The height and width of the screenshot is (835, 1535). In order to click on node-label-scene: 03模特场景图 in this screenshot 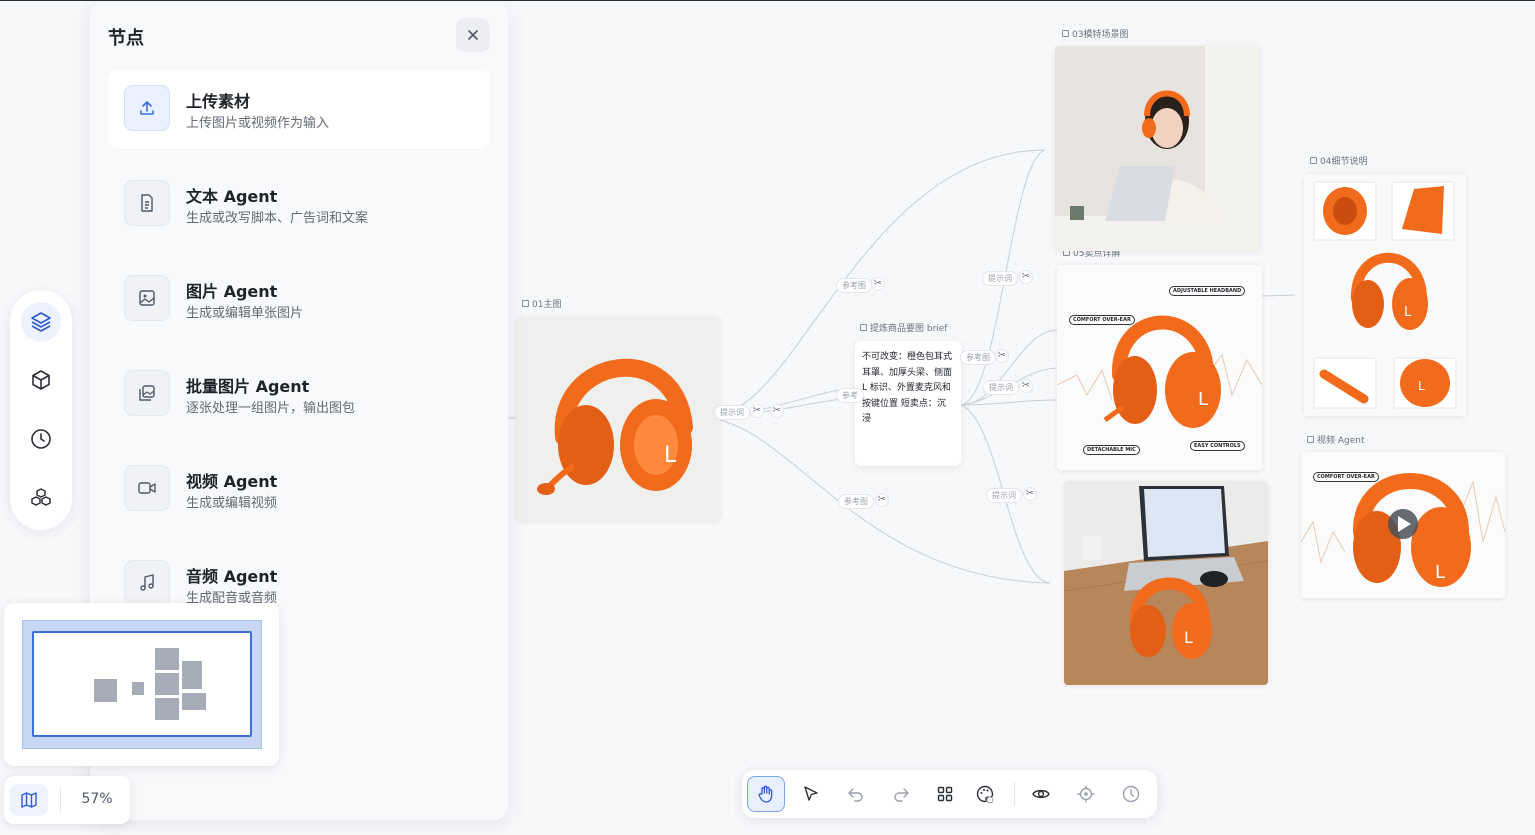, I will do `click(1095, 33)`.